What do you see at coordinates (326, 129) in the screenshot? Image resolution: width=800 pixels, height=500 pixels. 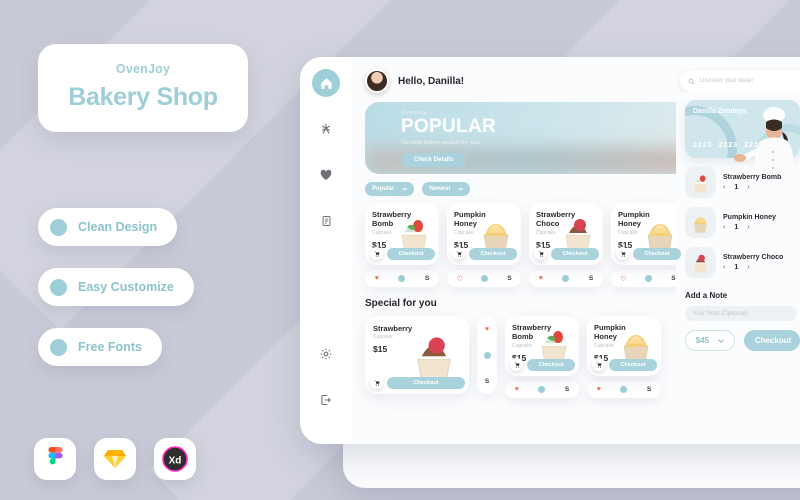 I see `sidebar-item-whisk` at bounding box center [326, 129].